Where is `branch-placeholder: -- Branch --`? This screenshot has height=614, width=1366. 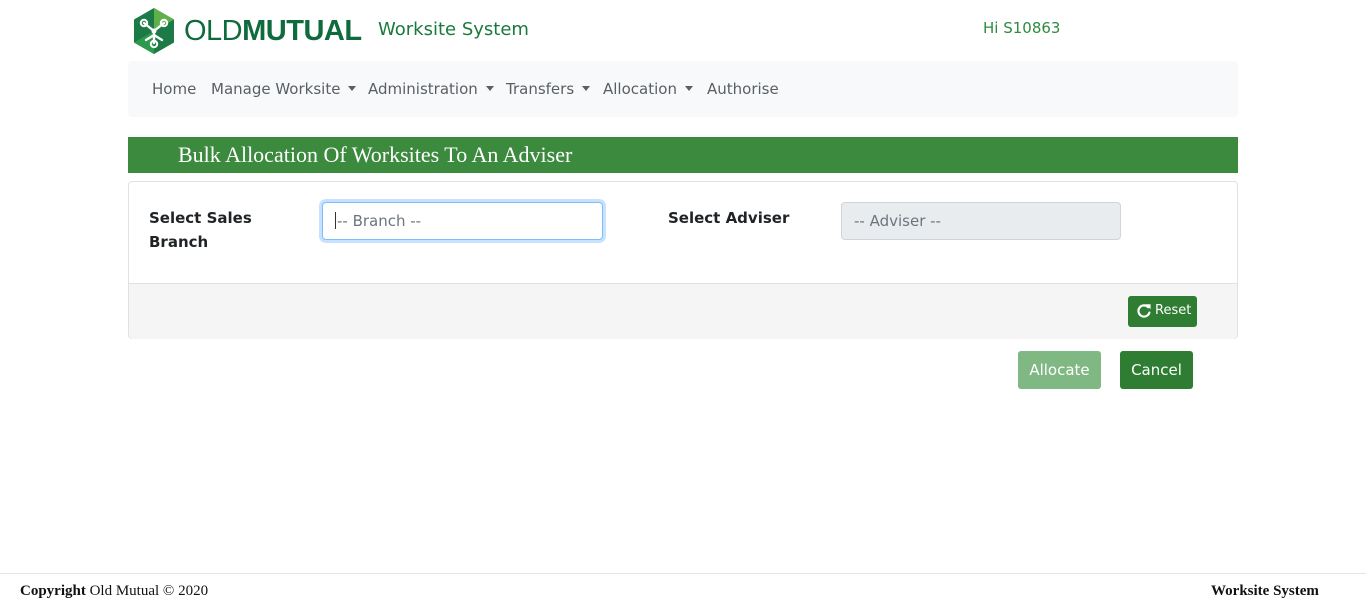
branch-placeholder: -- Branch -- is located at coordinates (379, 221).